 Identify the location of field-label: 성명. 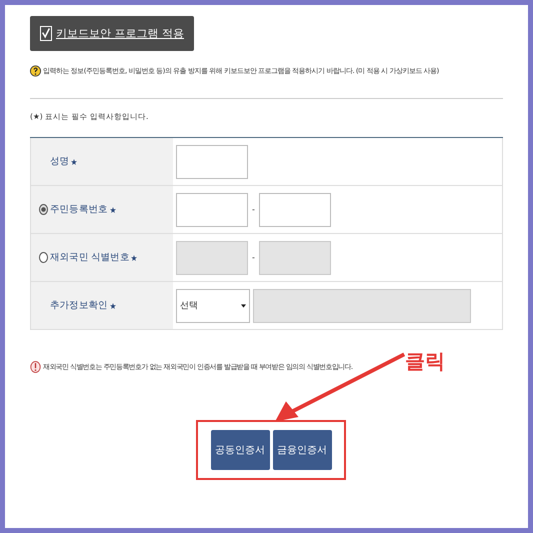
(60, 161).